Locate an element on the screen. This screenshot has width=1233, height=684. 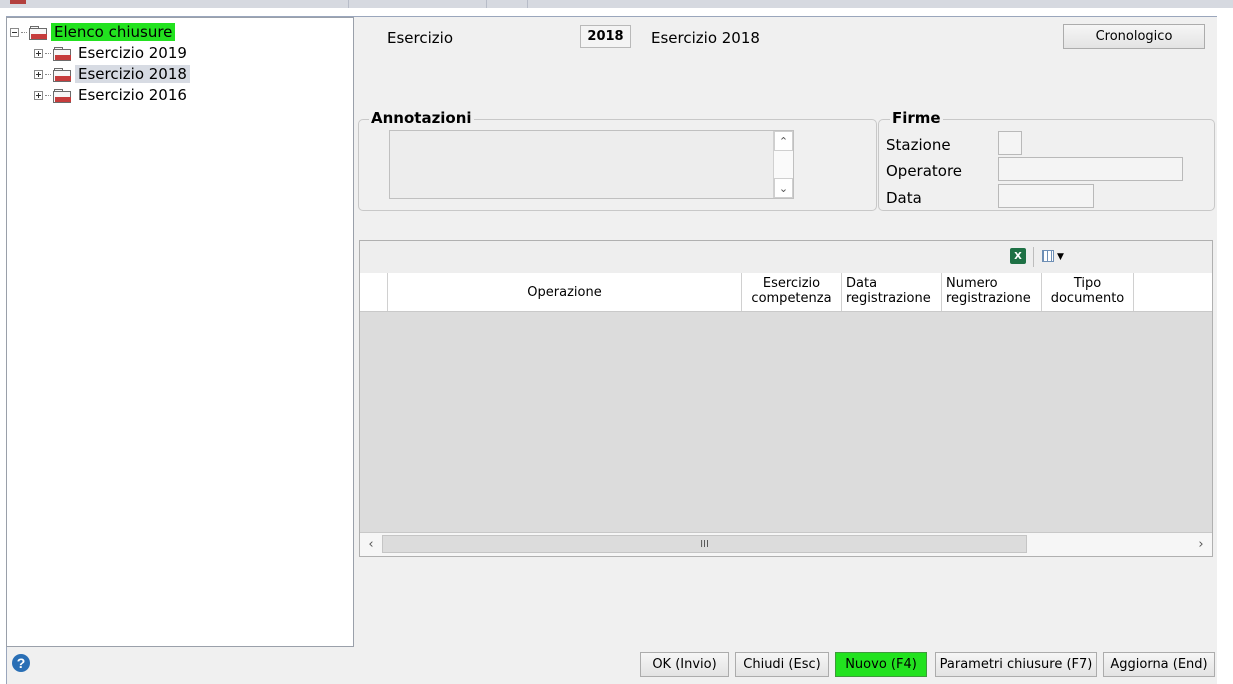
nuovo-button: Nuovo (F4) is located at coordinates (881, 664).